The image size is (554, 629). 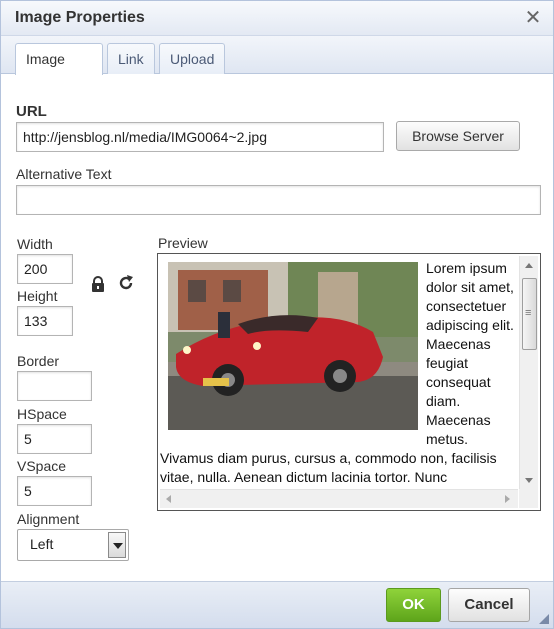 What do you see at coordinates (45, 269) in the screenshot?
I see `width-input` at bounding box center [45, 269].